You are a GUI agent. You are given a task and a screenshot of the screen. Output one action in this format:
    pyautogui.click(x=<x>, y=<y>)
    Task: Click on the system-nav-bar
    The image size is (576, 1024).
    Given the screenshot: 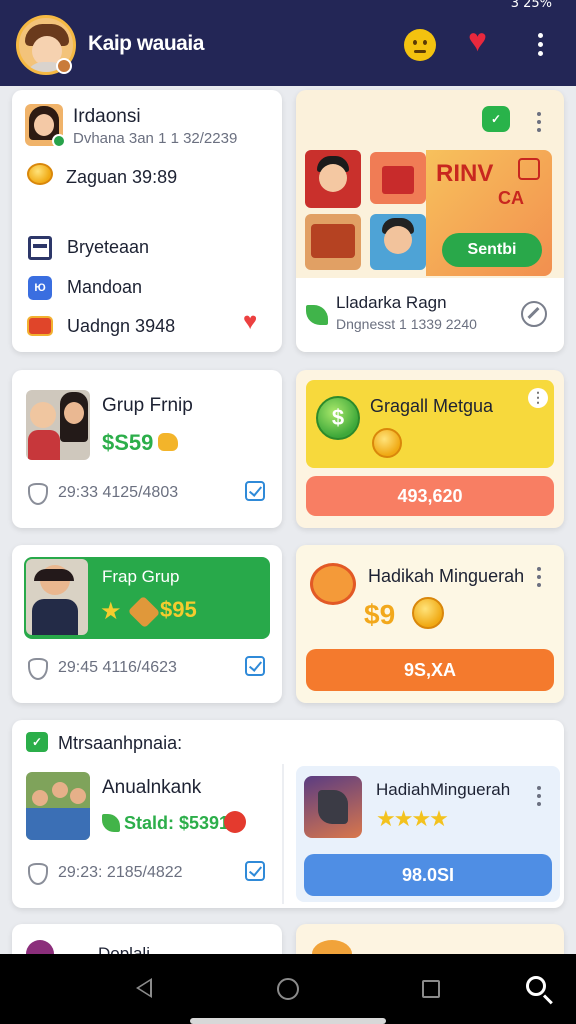 What is the action you would take?
    pyautogui.click(x=288, y=989)
    